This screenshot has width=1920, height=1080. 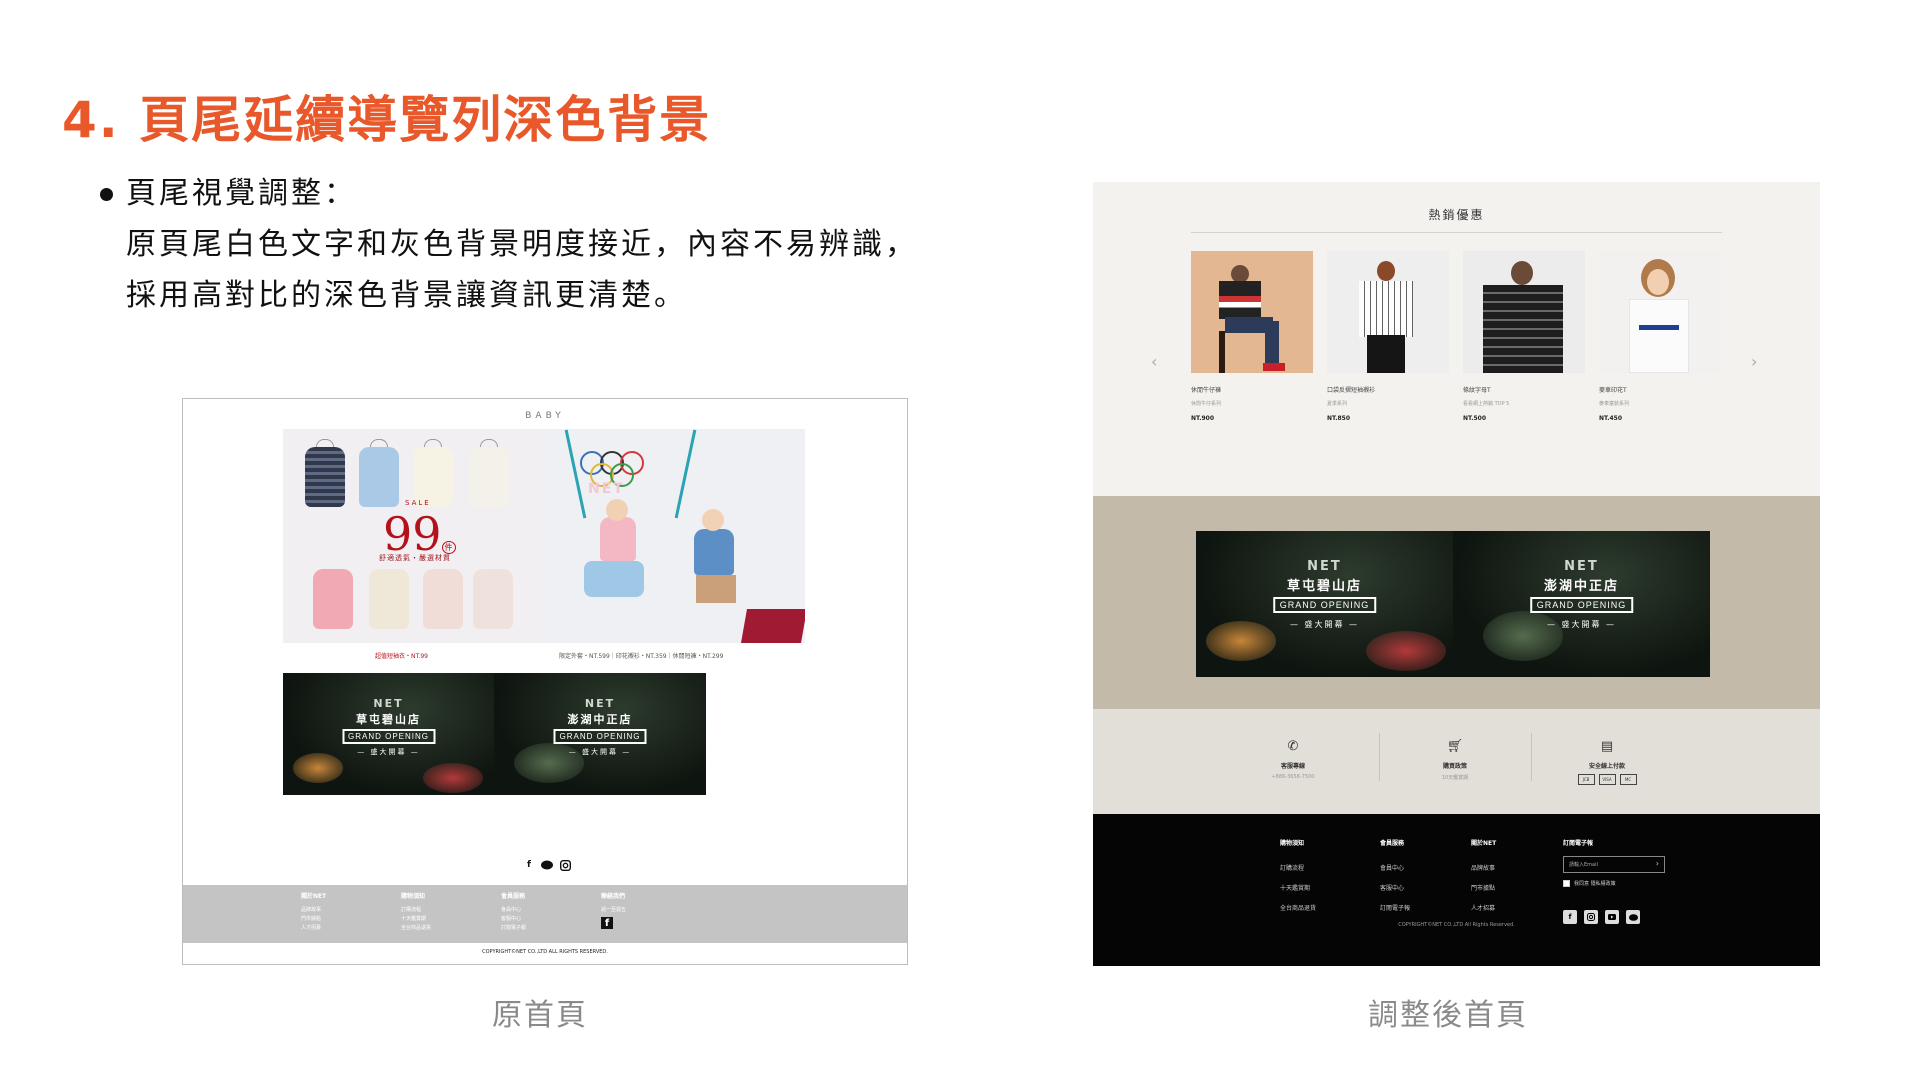 What do you see at coordinates (1614, 864) in the screenshot?
I see `email-input: 請輸入Email ›` at bounding box center [1614, 864].